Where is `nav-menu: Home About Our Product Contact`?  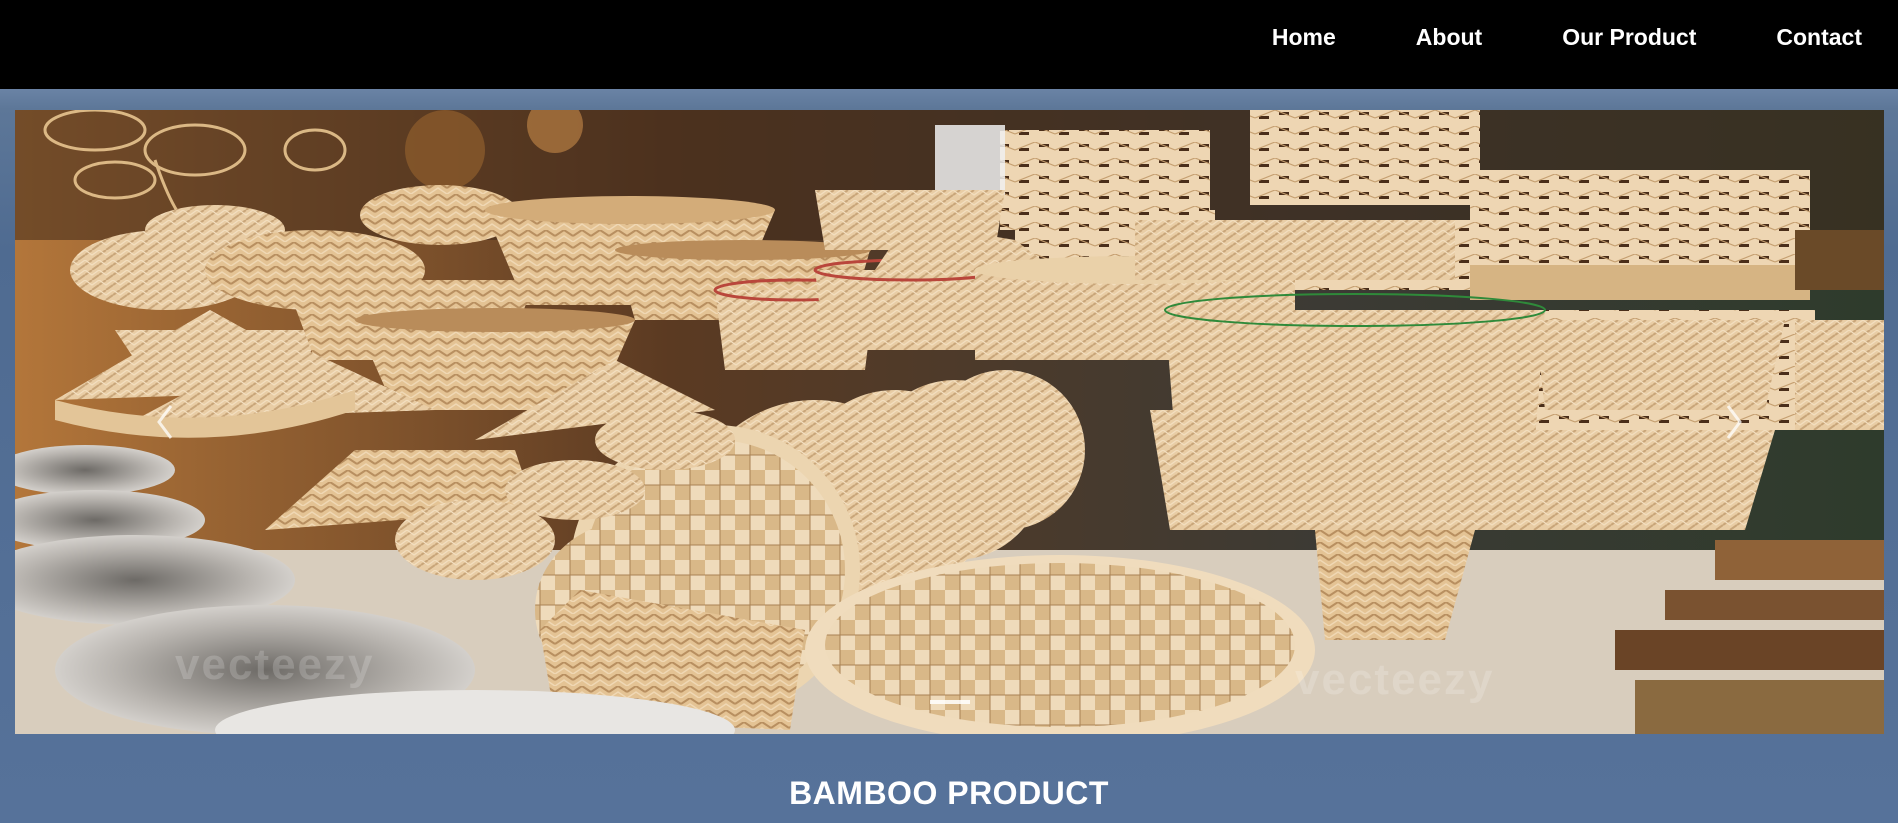
nav-menu: Home About Our Product Contact is located at coordinates (1547, 37).